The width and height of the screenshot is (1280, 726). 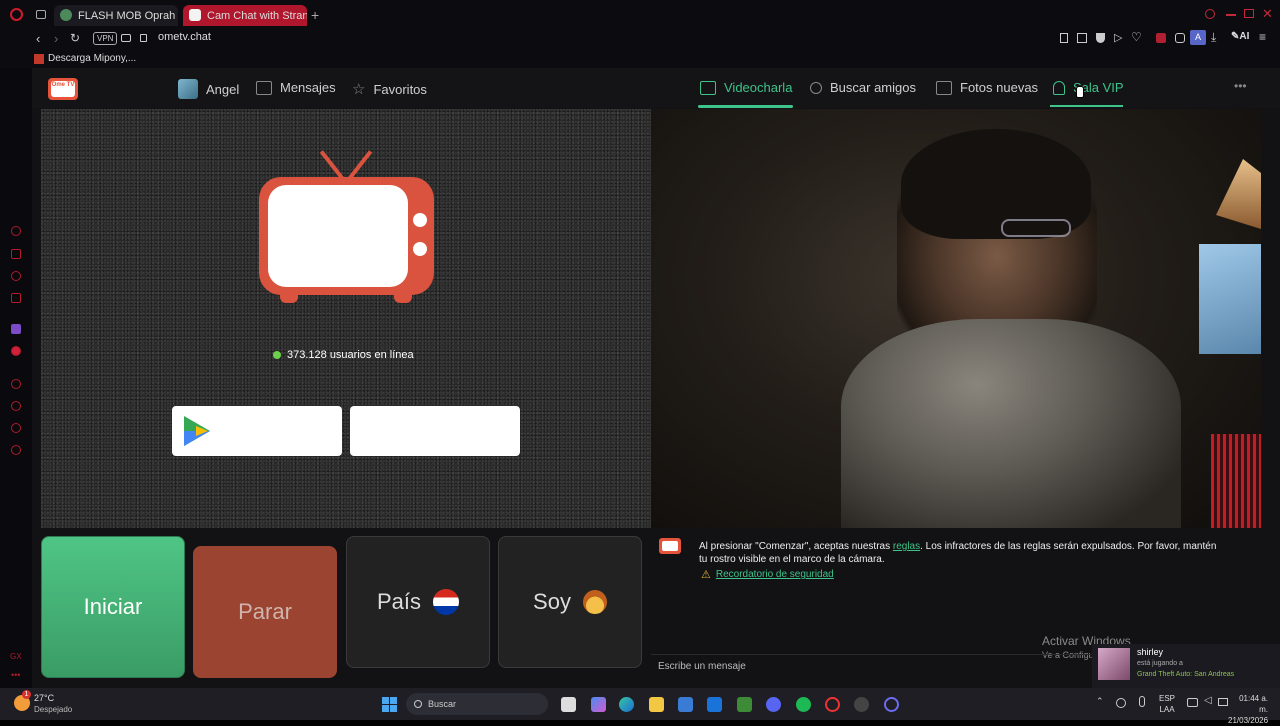 I want to click on user-avatar-icon, so click(x=188, y=89).